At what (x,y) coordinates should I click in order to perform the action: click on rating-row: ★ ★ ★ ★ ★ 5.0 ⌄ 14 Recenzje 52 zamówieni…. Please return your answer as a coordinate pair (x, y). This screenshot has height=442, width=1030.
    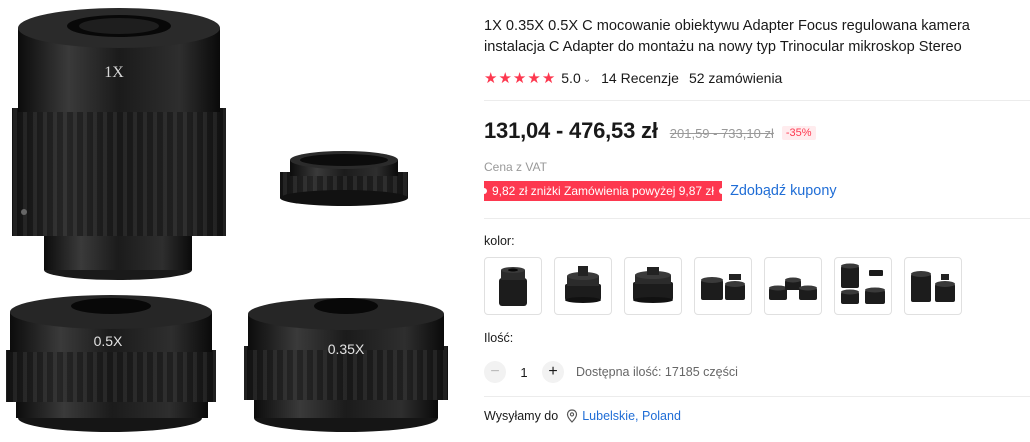
    Looking at the image, I should click on (633, 78).